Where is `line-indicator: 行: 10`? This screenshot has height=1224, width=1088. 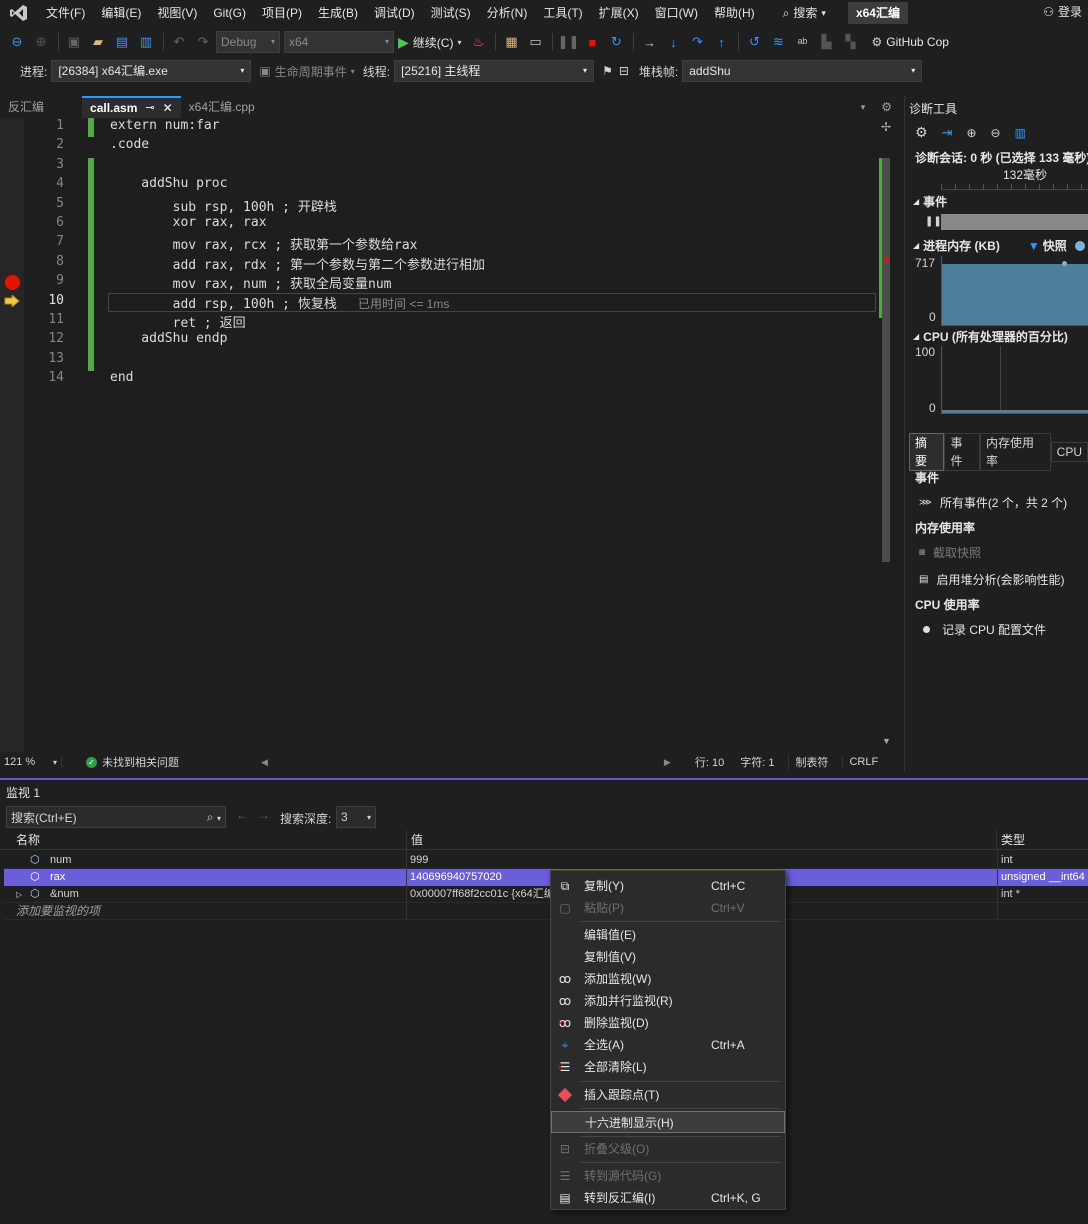
line-indicator: 行: 10 is located at coordinates (709, 762).